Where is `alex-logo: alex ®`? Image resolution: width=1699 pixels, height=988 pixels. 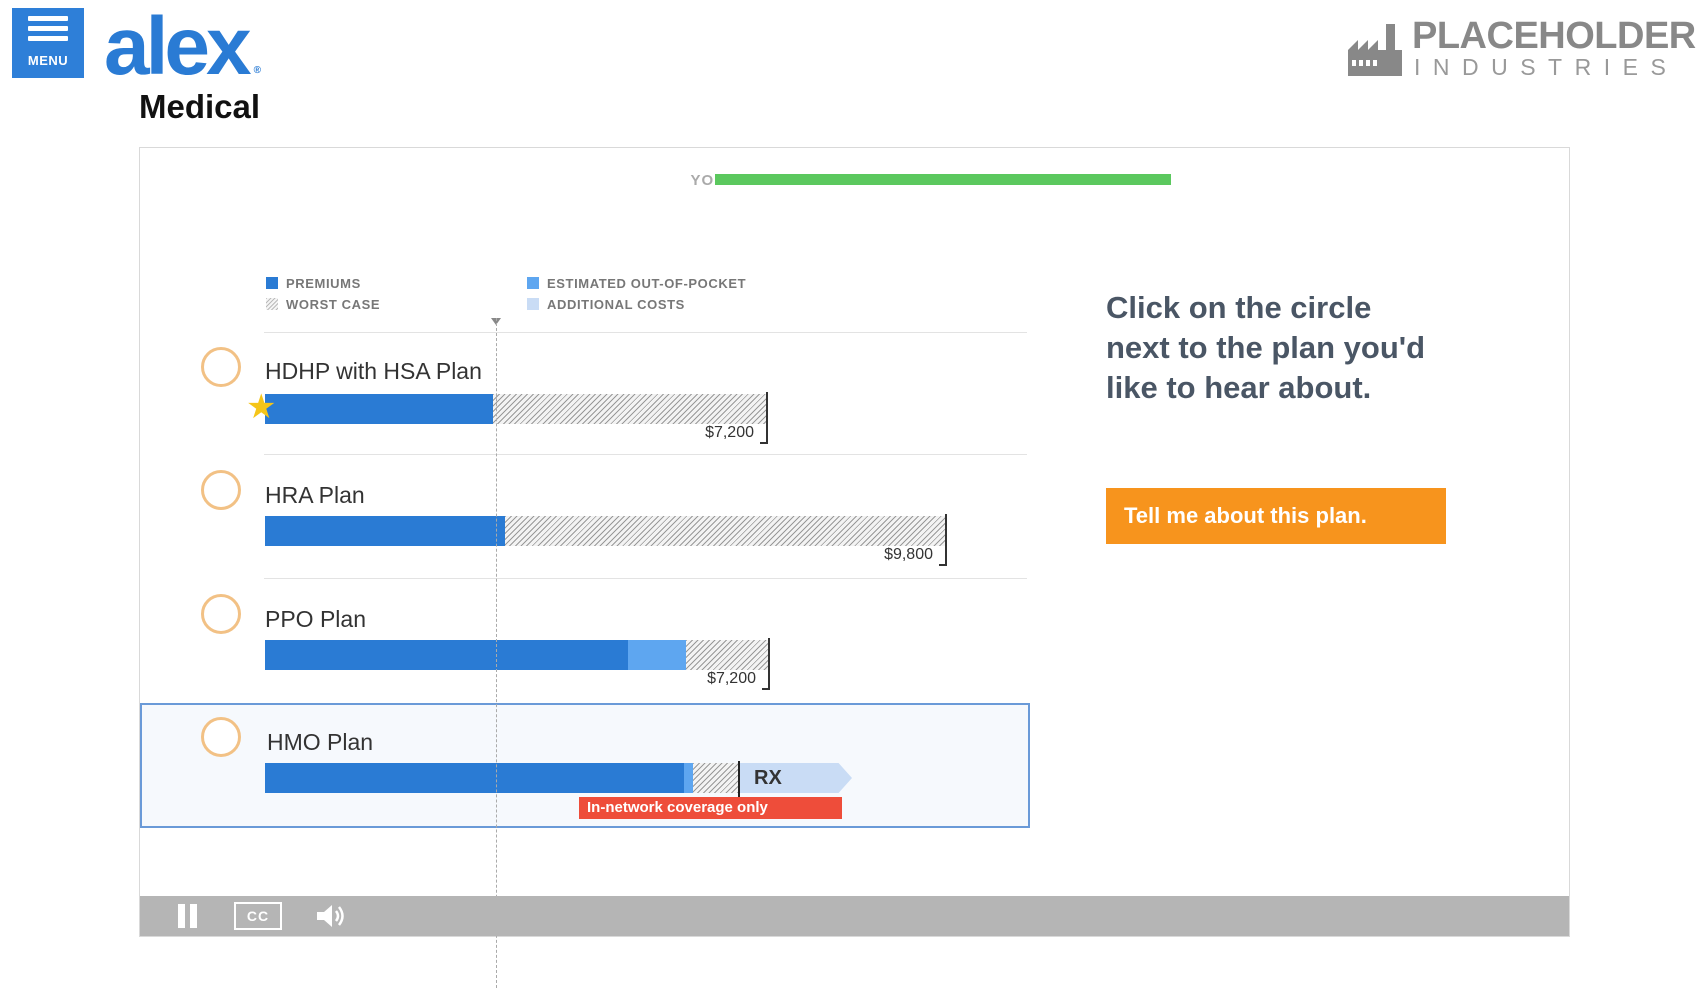 alex-logo: alex ® is located at coordinates (182, 46).